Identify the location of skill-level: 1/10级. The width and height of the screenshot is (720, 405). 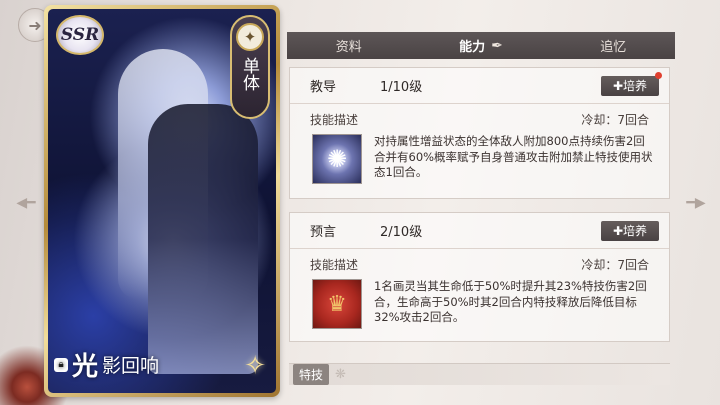
(401, 87).